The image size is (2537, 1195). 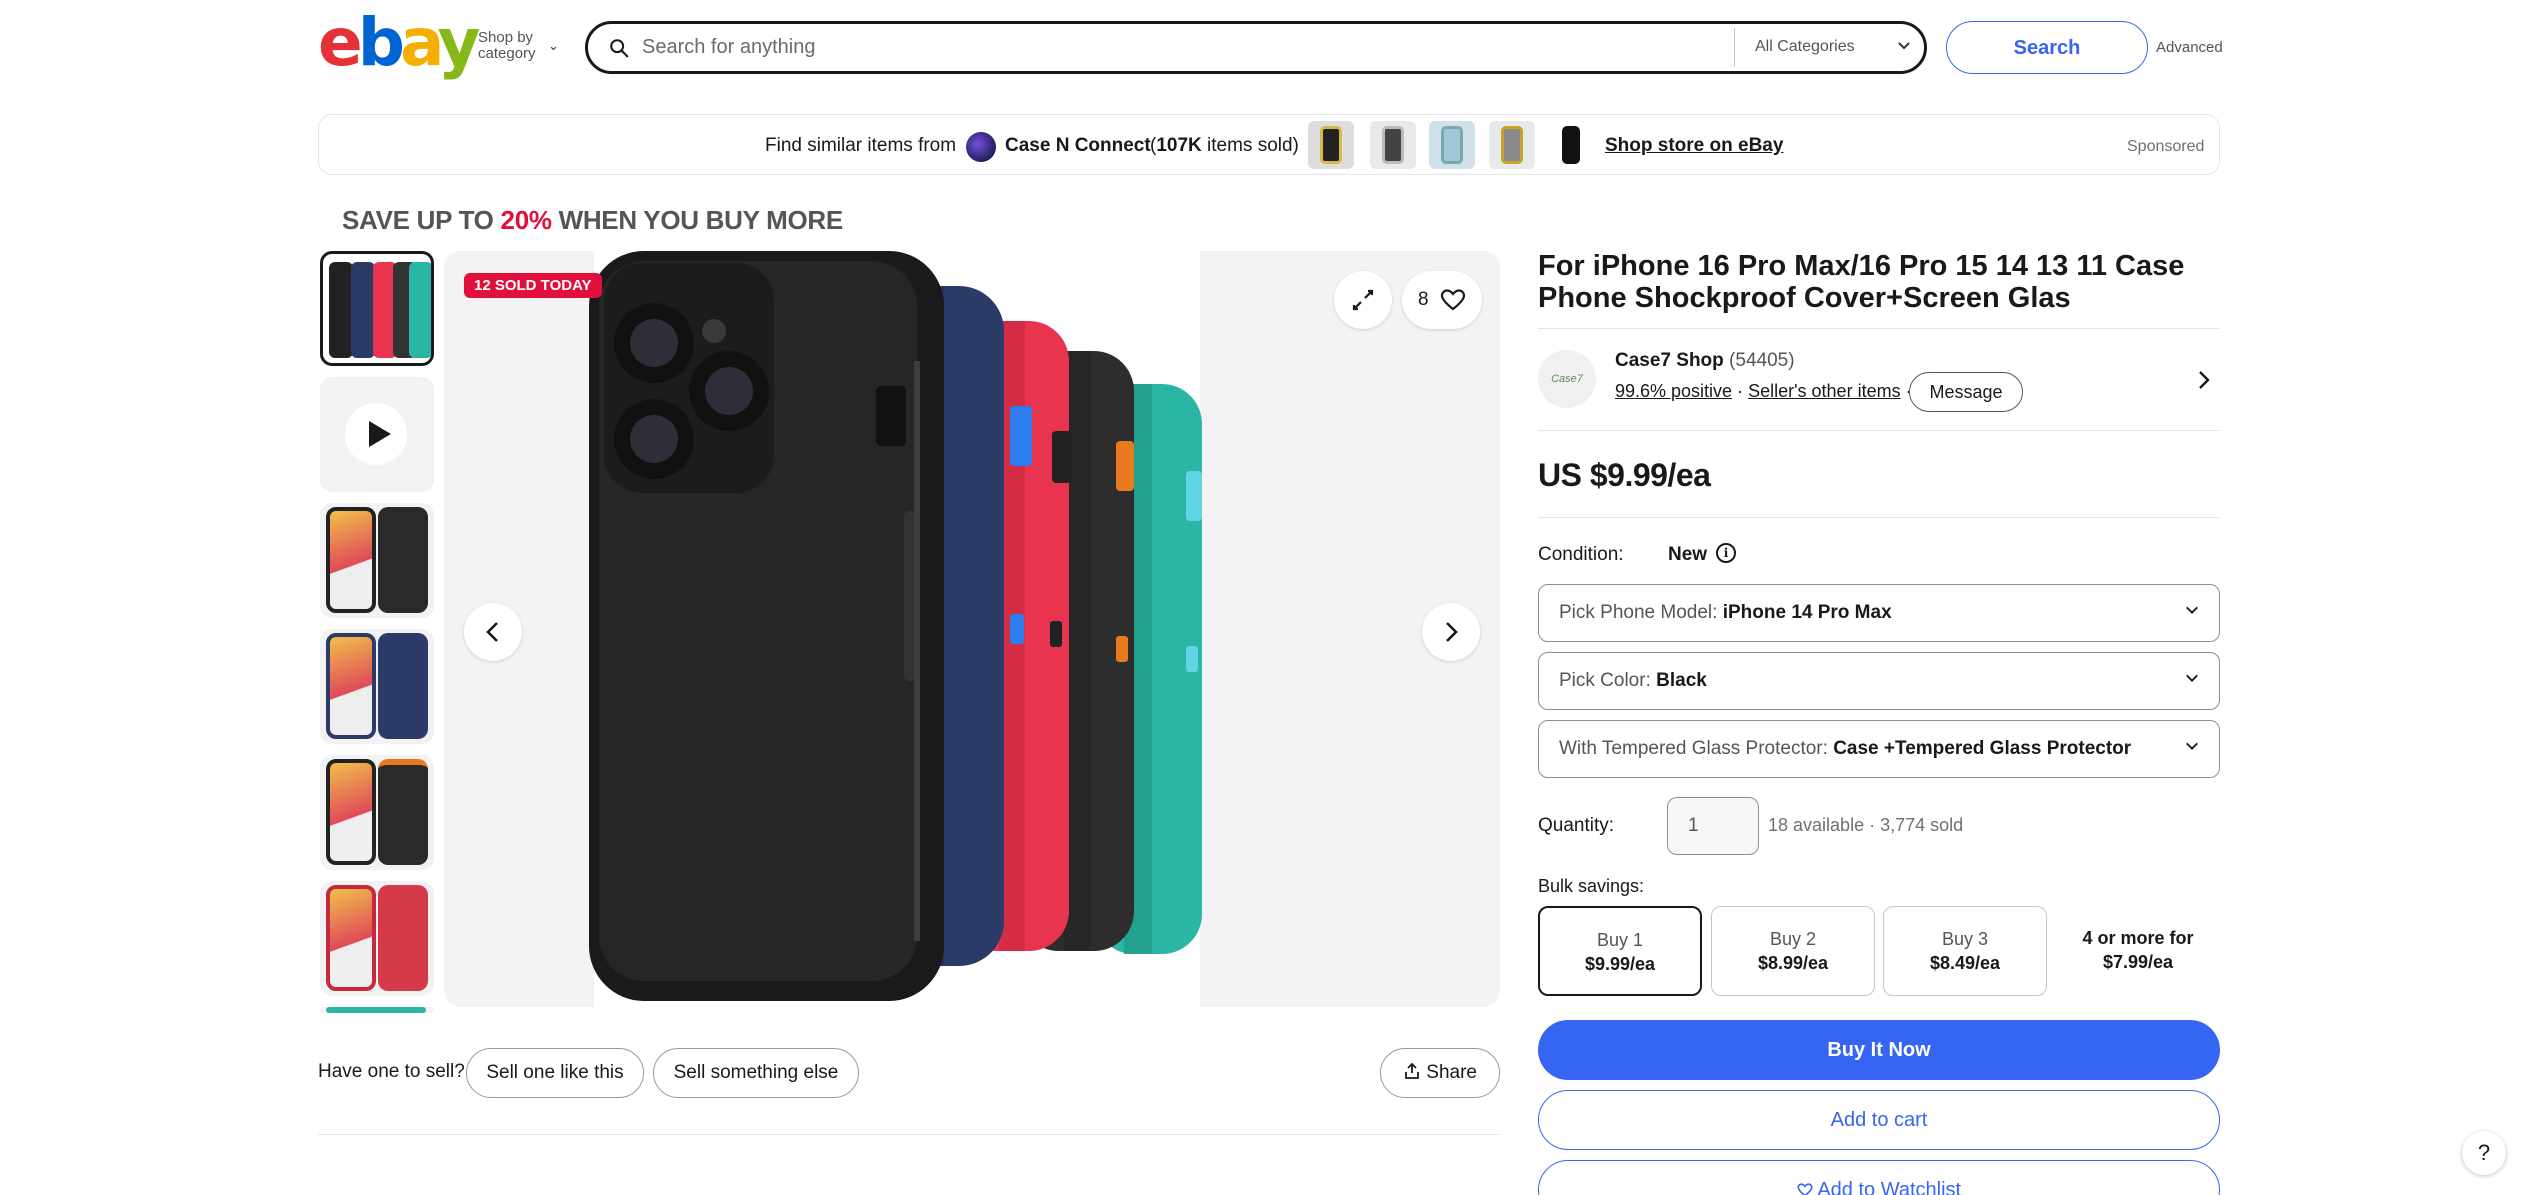 I want to click on tier-price: $8.99/ea, so click(x=1793, y=963).